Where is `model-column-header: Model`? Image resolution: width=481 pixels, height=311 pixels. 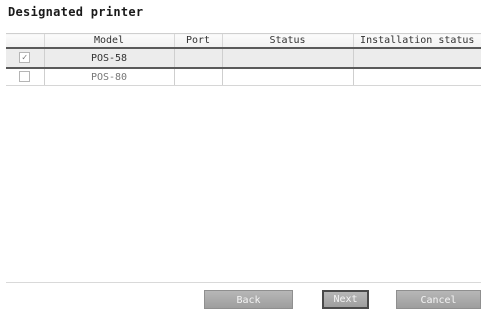 model-column-header: Model is located at coordinates (108, 41).